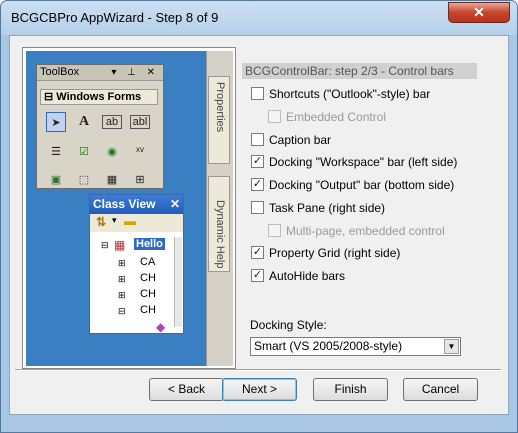 The width and height of the screenshot is (518, 433). I want to click on close-button: ✕, so click(479, 12).